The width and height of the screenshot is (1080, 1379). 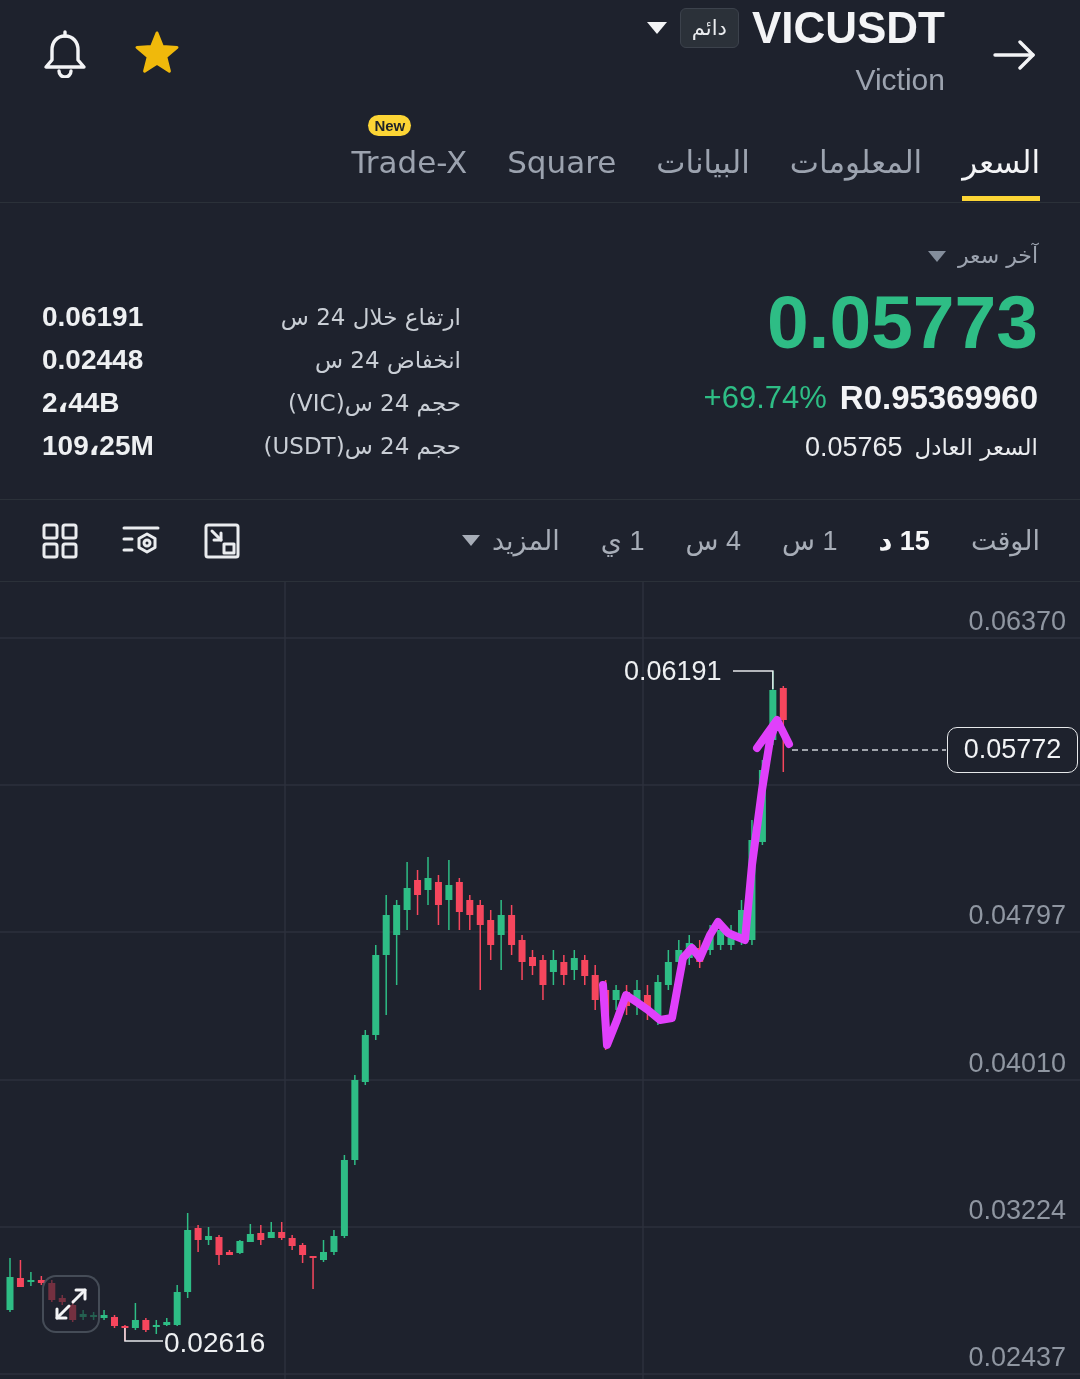 I want to click on high-leader-line, so click(x=753, y=680).